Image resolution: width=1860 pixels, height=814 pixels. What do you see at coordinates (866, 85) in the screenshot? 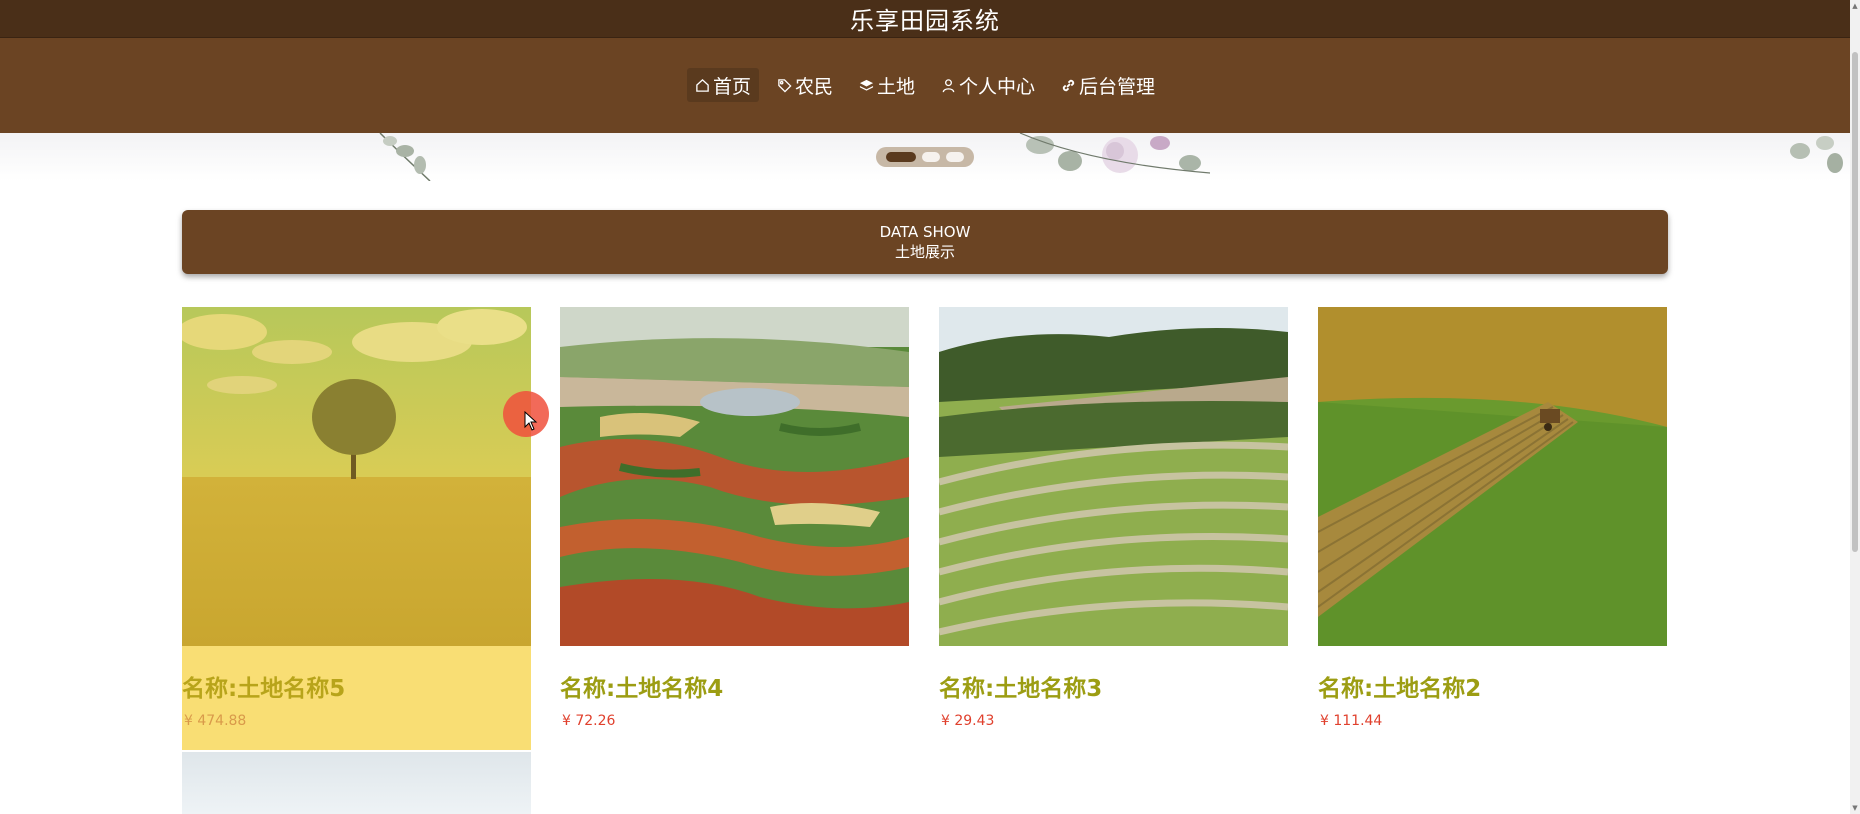
I see `layers-icon` at bounding box center [866, 85].